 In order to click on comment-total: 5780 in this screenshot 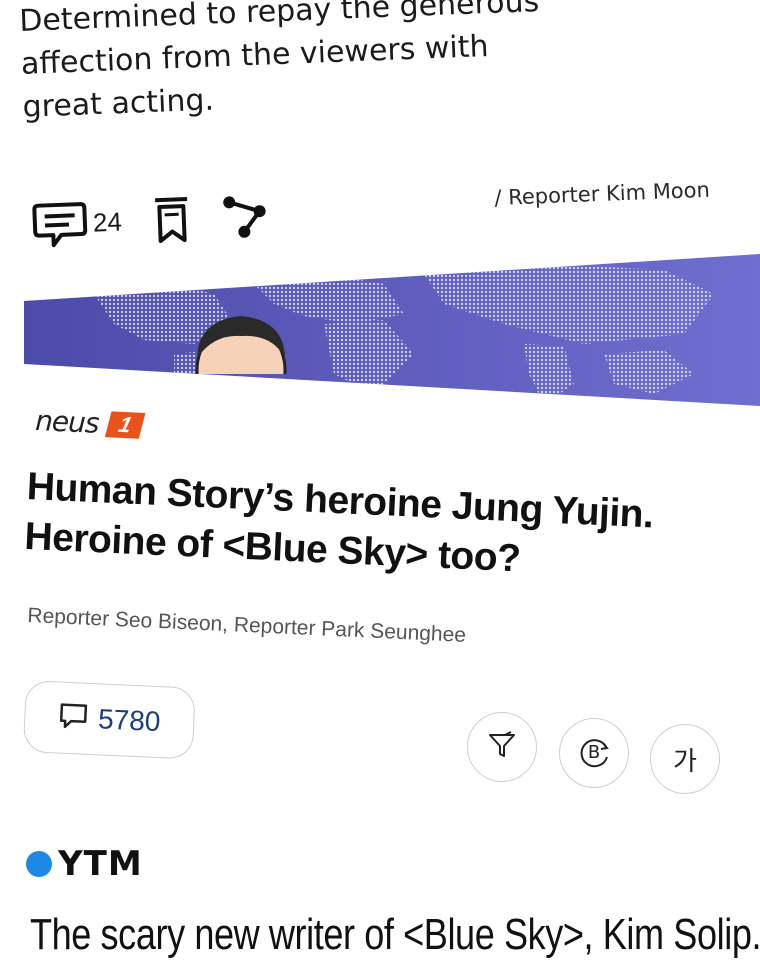, I will do `click(129, 720)`.